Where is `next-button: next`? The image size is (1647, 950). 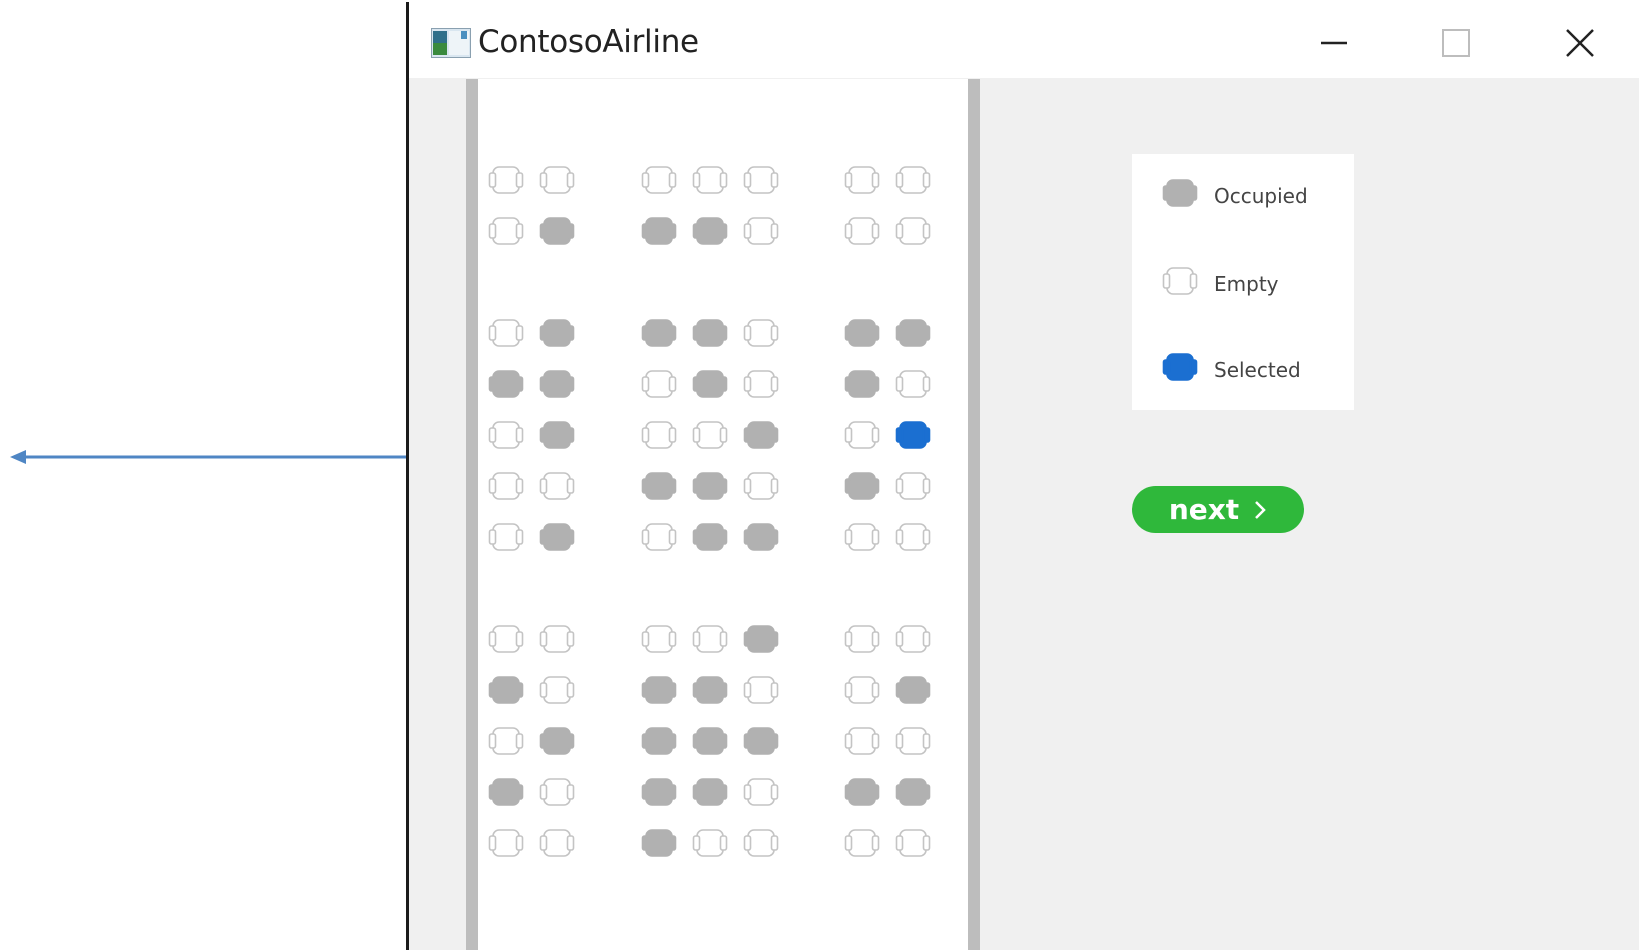
next-button: next is located at coordinates (1218, 509).